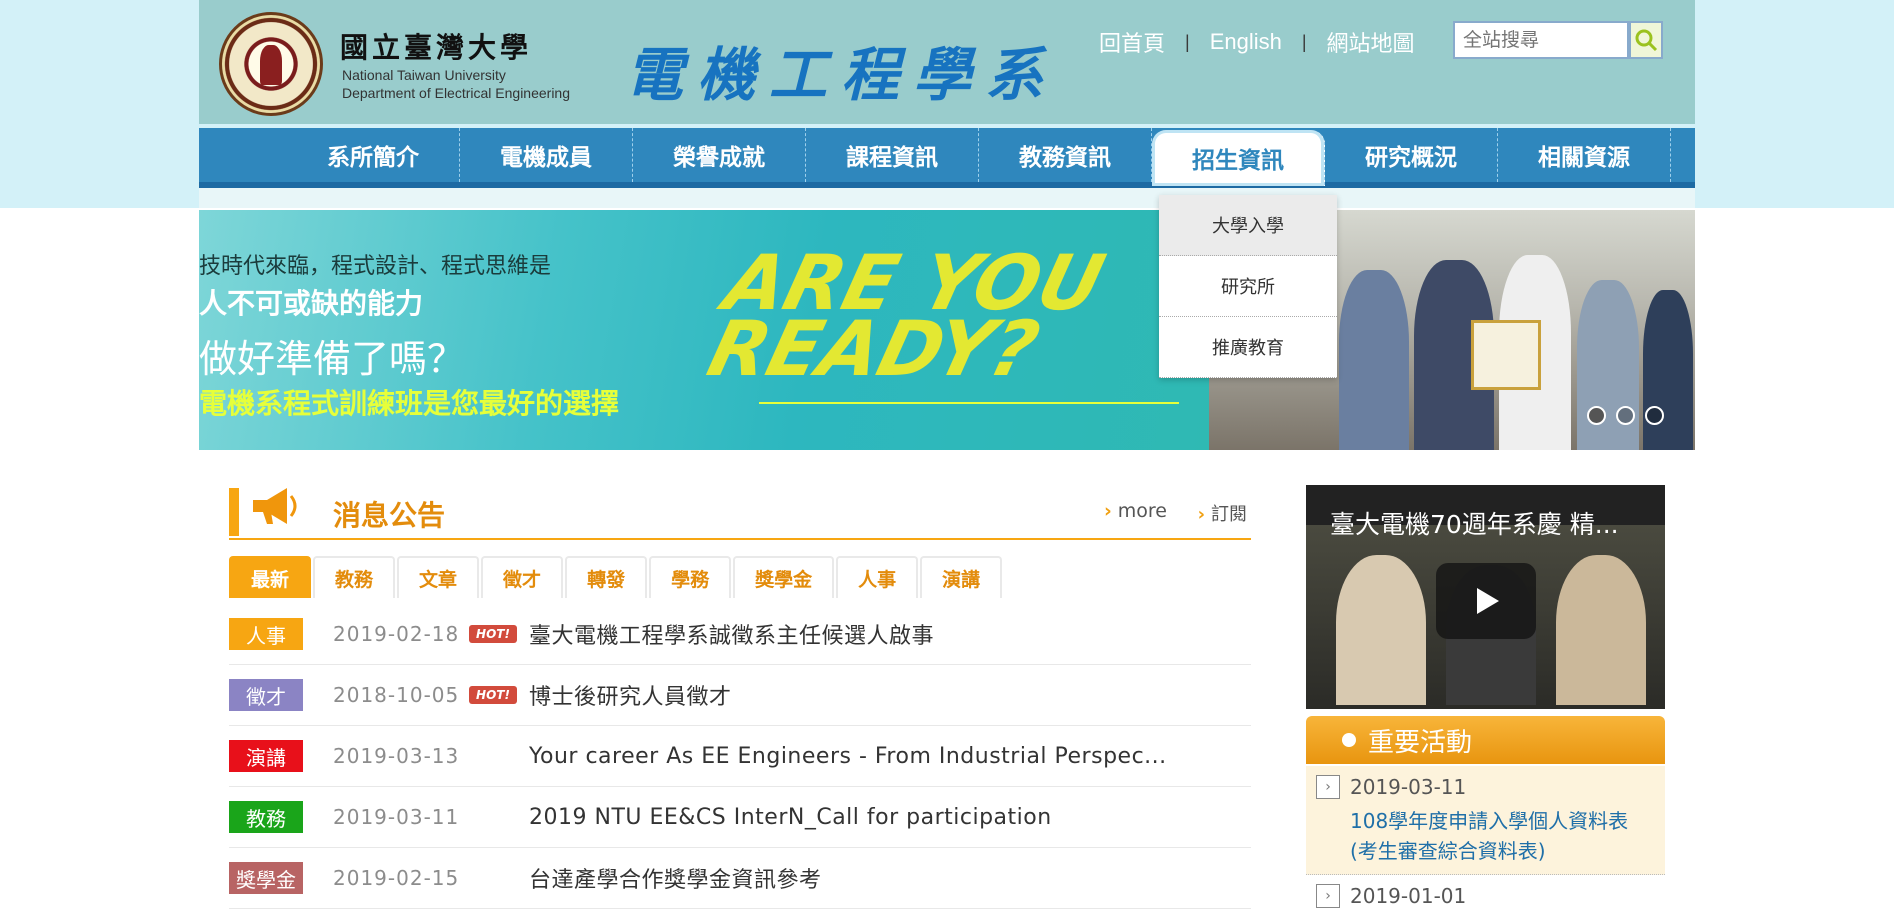 The height and width of the screenshot is (917, 1894). Describe the element at coordinates (396, 756) in the screenshot. I see `news-date: 2019-03-13` at that location.